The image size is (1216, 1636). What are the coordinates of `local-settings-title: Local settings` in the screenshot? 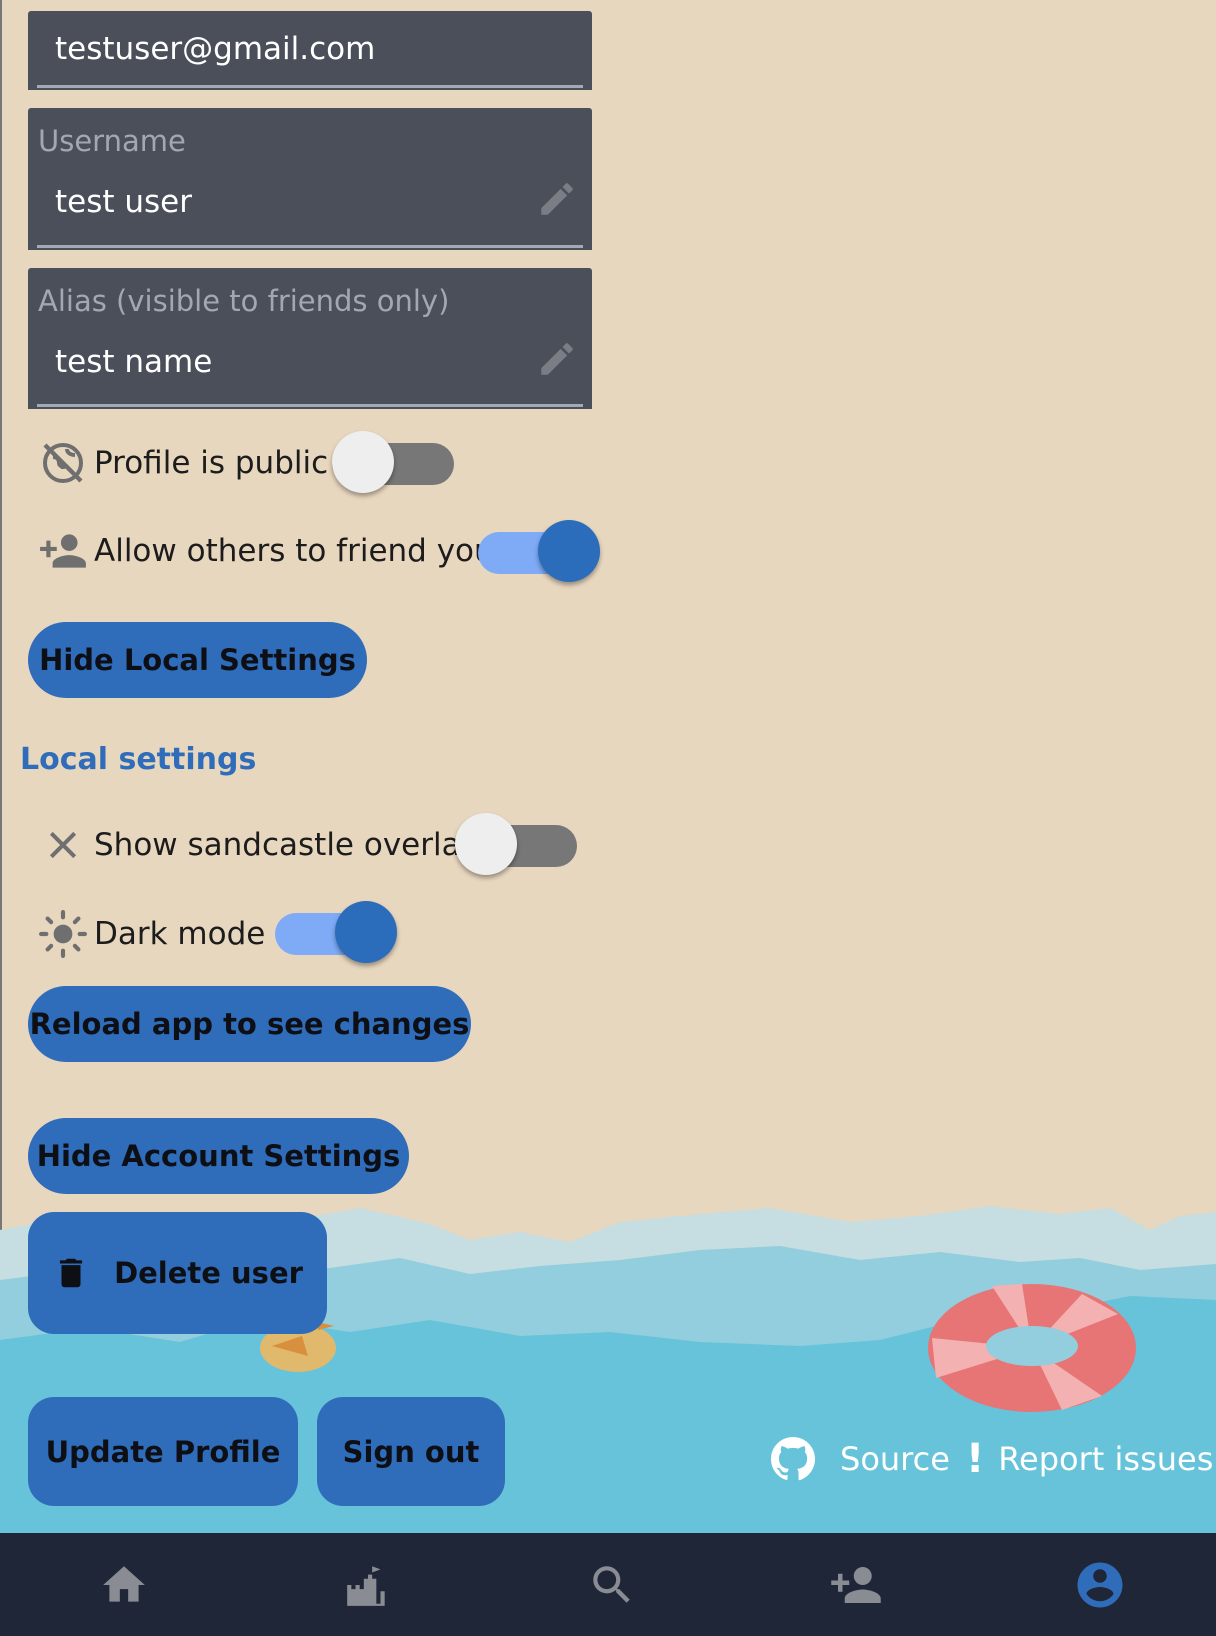 It's located at (138, 759).